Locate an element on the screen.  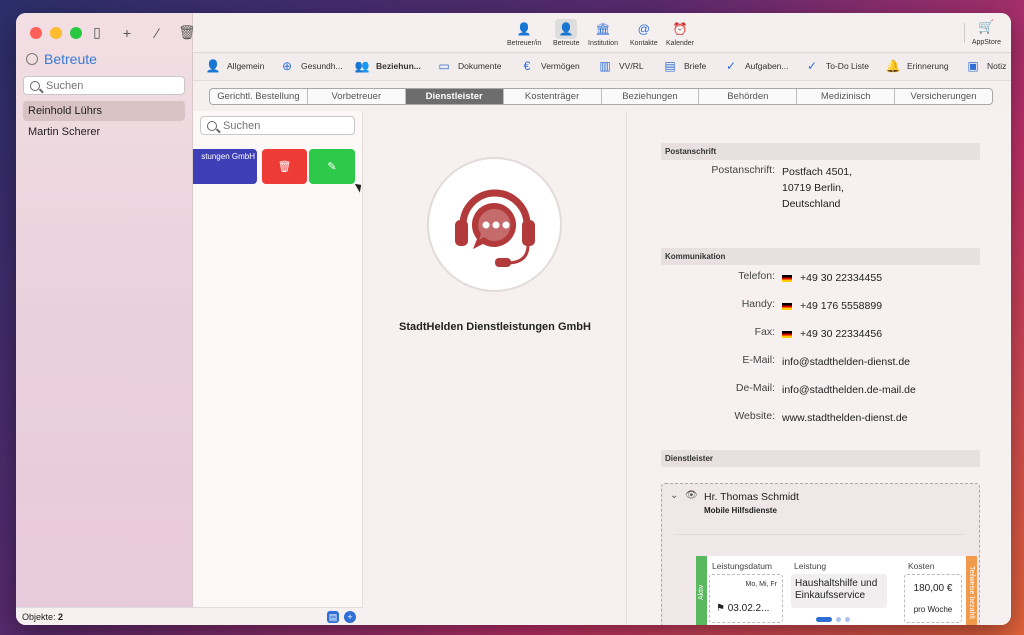
demail-value: info@stadthelden.de-mail.de is located at coordinates (849, 390).